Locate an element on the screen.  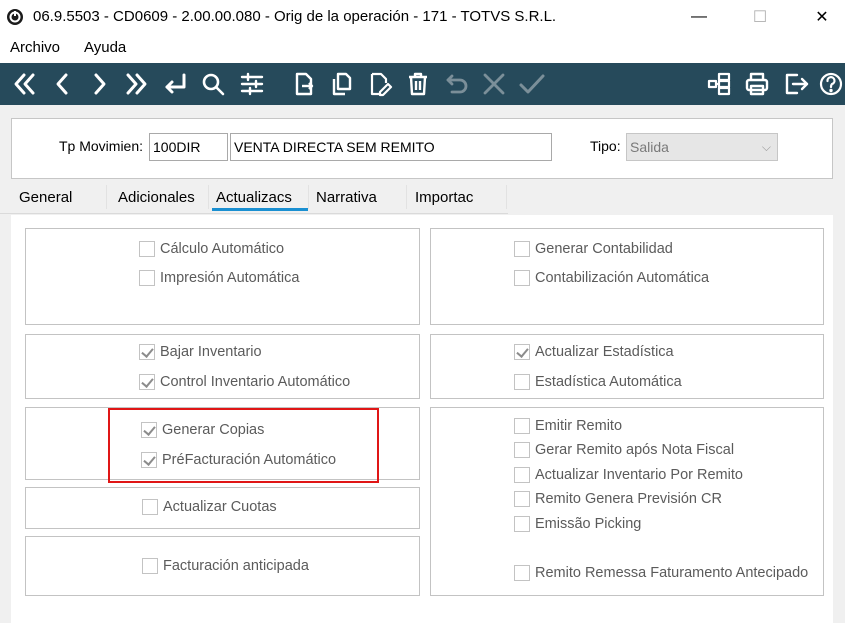
last-icon is located at coordinates (137, 84).